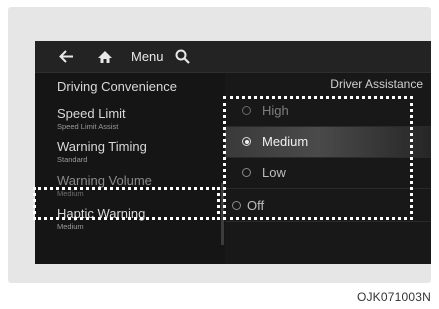  Describe the element at coordinates (129, 118) in the screenshot. I see `list-item-speed-limit: Speed Limit Speed Limit Assist` at that location.